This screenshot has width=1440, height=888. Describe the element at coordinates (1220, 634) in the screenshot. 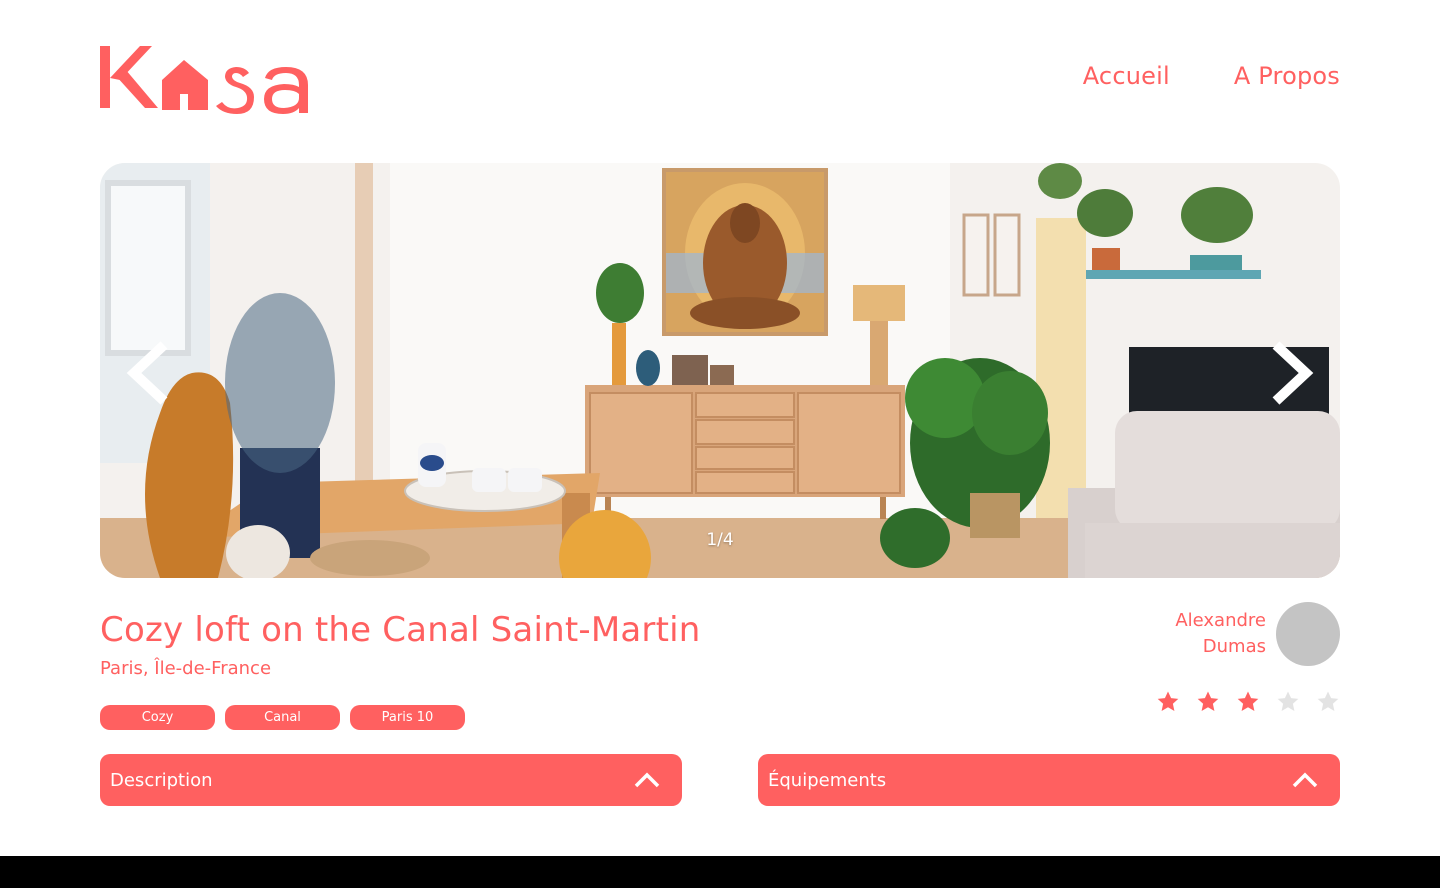

I see `host-name: Alexandre Dumas` at that location.